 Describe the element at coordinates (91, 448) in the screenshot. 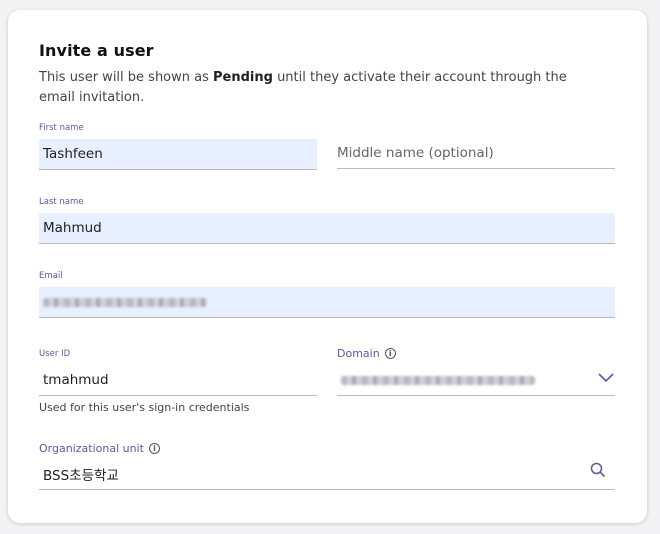

I see `org-unit-label-text: Organizational unit` at that location.